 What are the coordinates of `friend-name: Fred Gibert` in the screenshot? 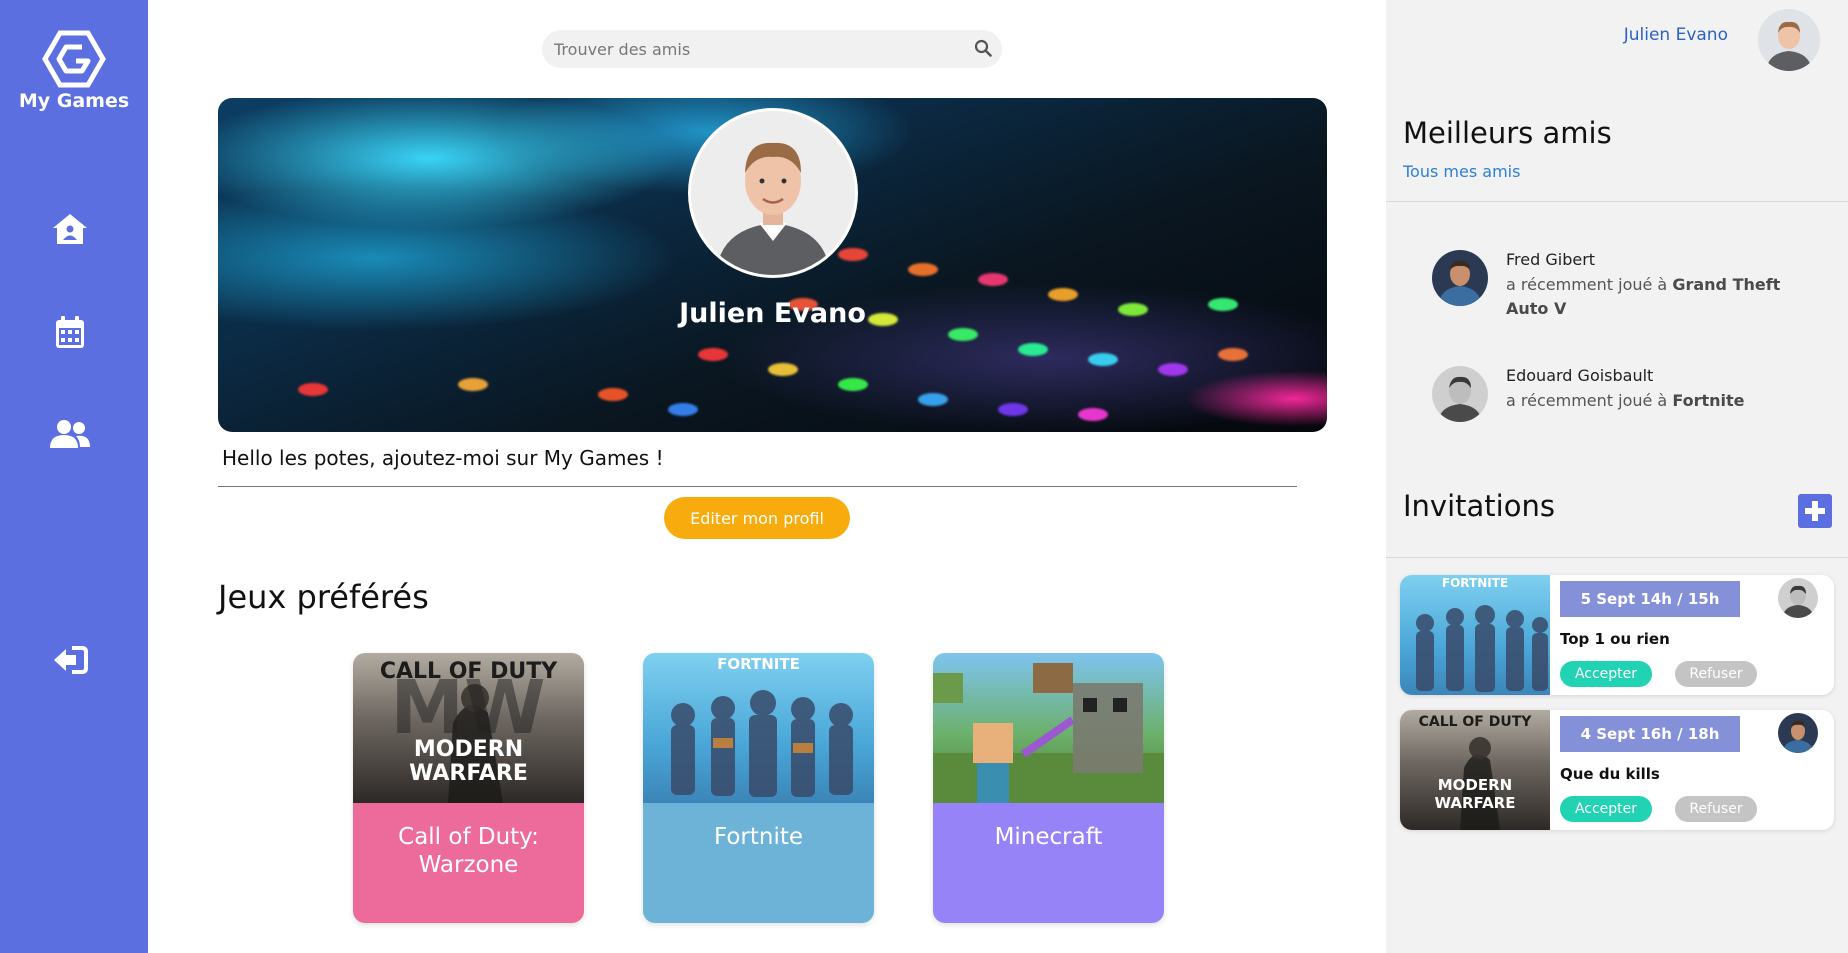 It's located at (1551, 259).